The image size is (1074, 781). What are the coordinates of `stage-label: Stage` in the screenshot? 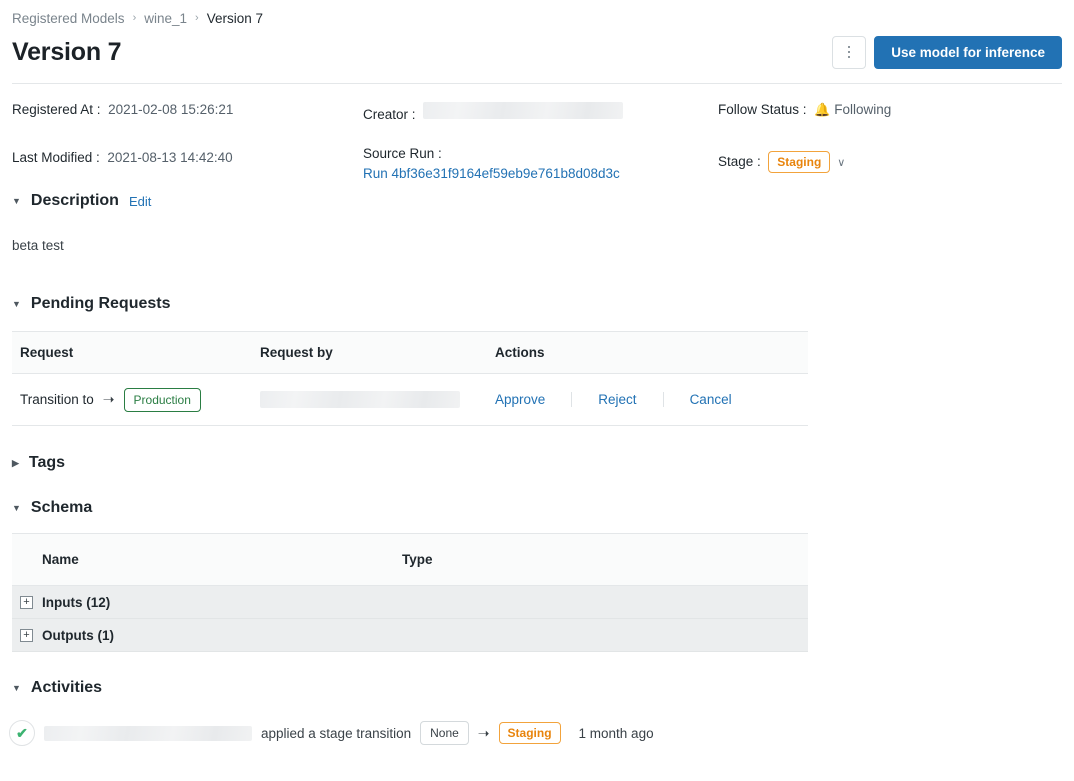 It's located at (743, 161).